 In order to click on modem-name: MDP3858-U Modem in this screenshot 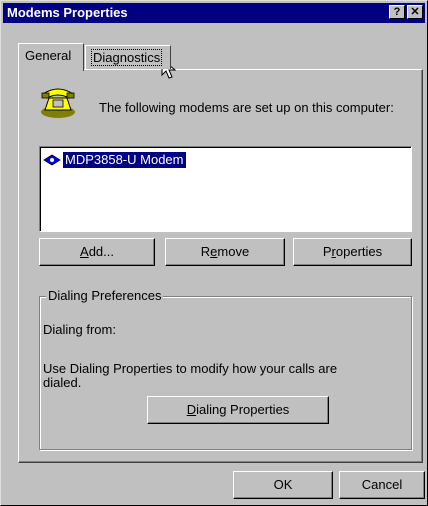, I will do `click(124, 160)`.